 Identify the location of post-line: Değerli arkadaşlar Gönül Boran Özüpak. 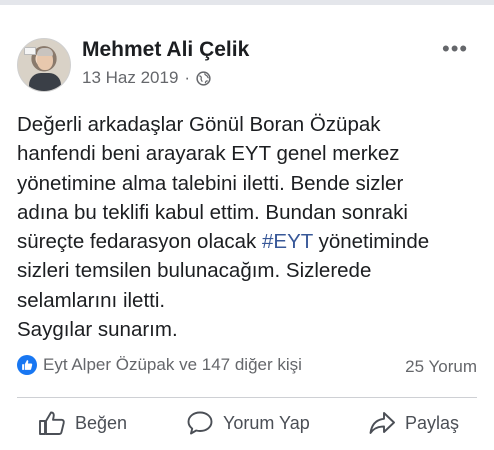
(199, 124).